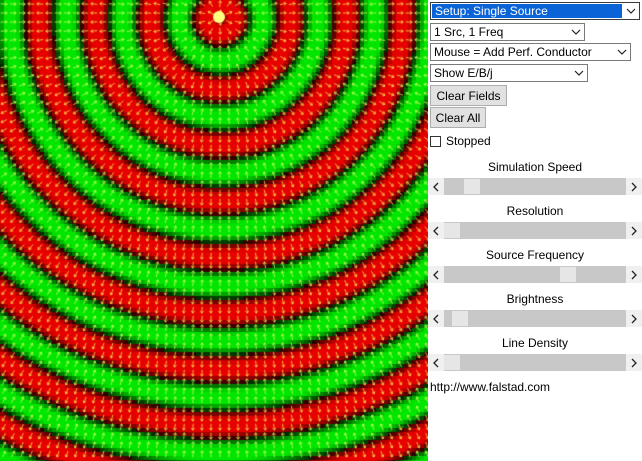  I want to click on clear-fields-button: Clear Fields, so click(468, 95).